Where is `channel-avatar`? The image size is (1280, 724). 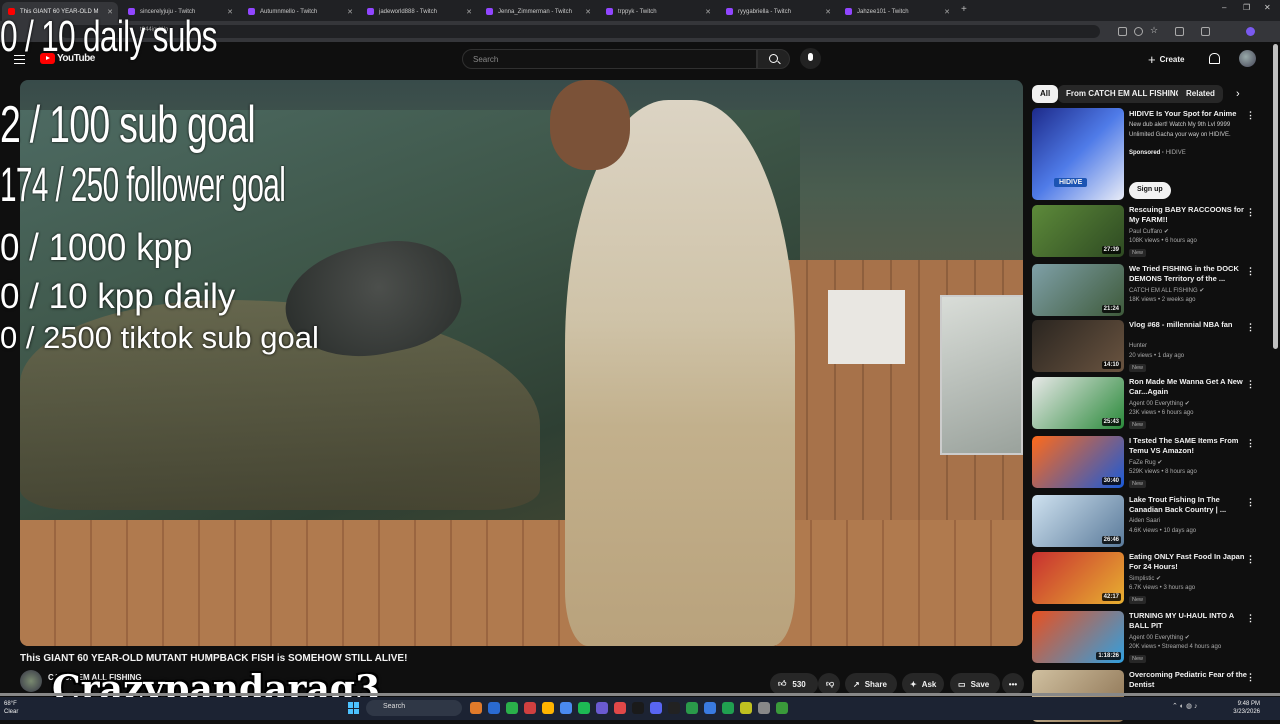
channel-avatar is located at coordinates (31, 681).